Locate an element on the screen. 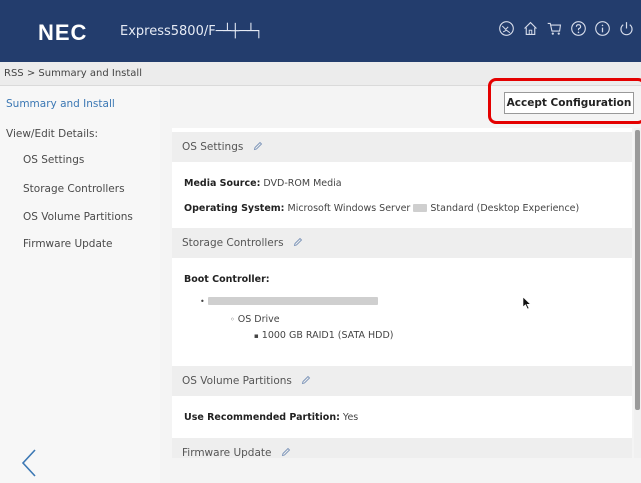  back-chevron-icon is located at coordinates (29, 463).